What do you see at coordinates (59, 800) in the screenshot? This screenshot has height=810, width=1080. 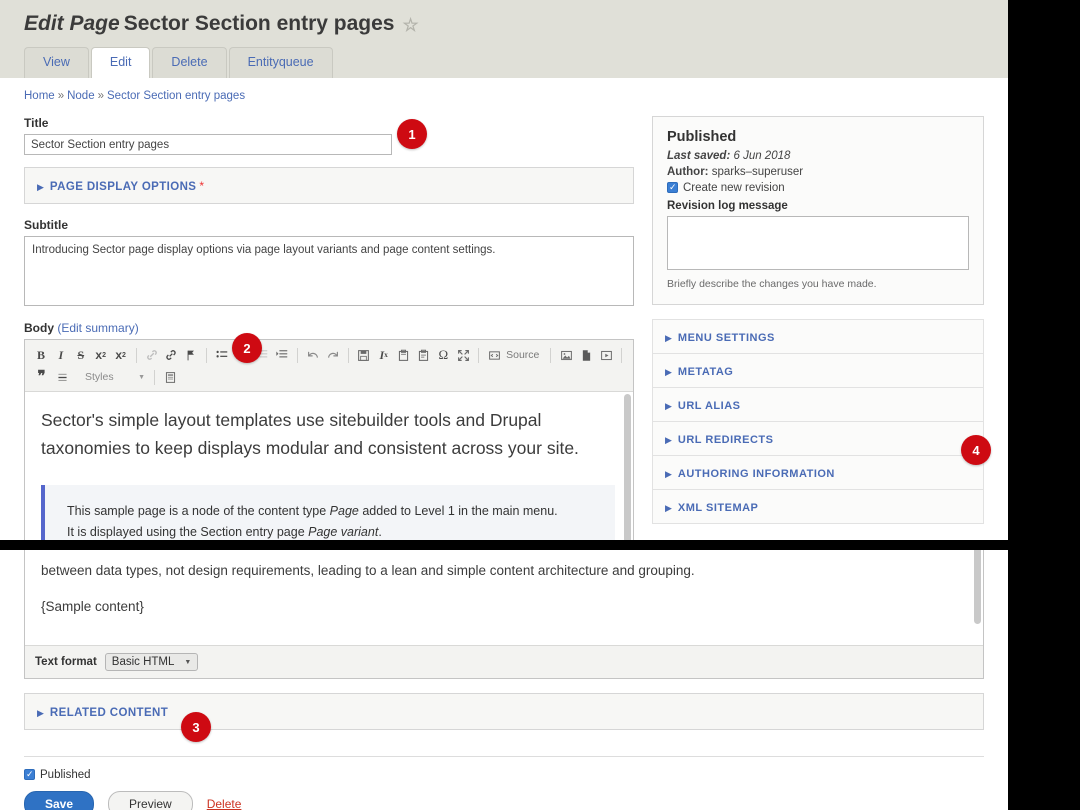 I see `save-button: Save` at bounding box center [59, 800].